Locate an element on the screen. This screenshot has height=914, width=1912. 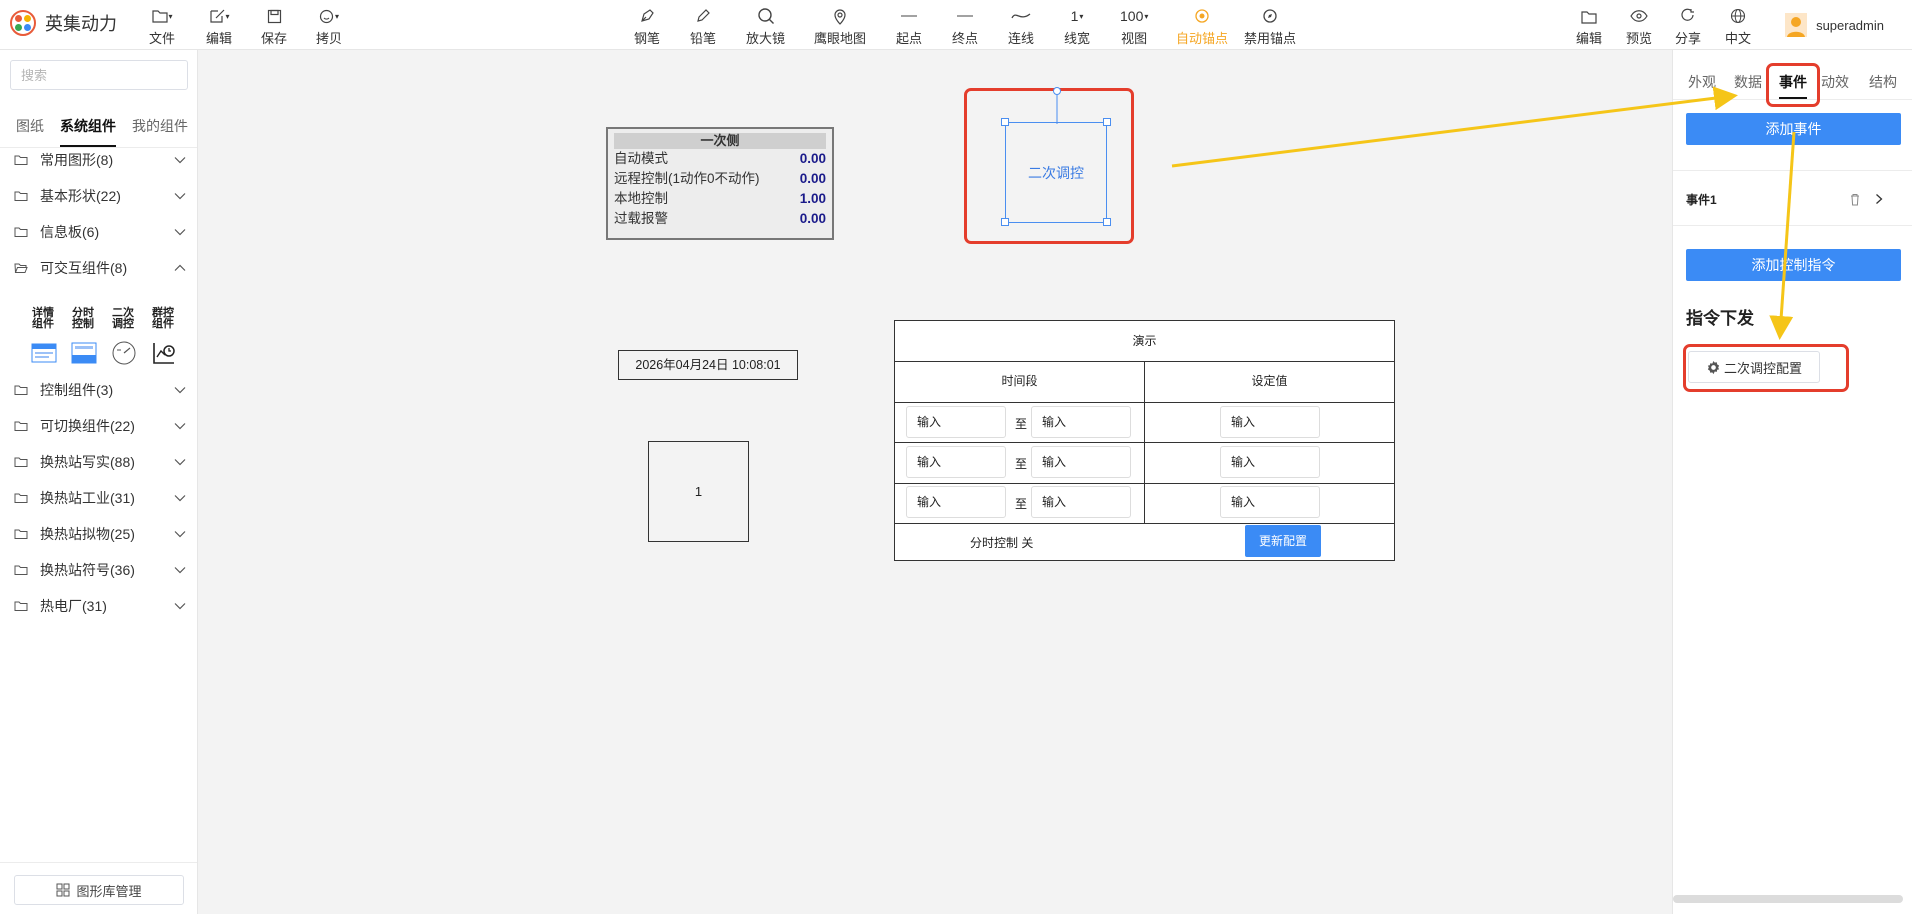
preview-button: 预览 is located at coordinates (1639, 26).